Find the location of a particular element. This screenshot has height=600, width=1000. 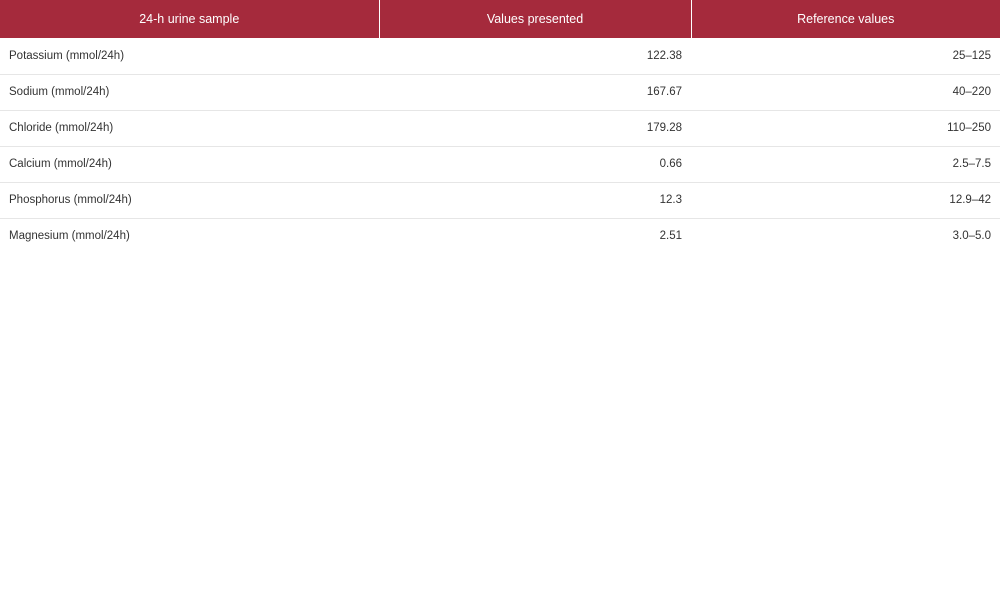

column-header-reference: Reference values is located at coordinates (845, 19).